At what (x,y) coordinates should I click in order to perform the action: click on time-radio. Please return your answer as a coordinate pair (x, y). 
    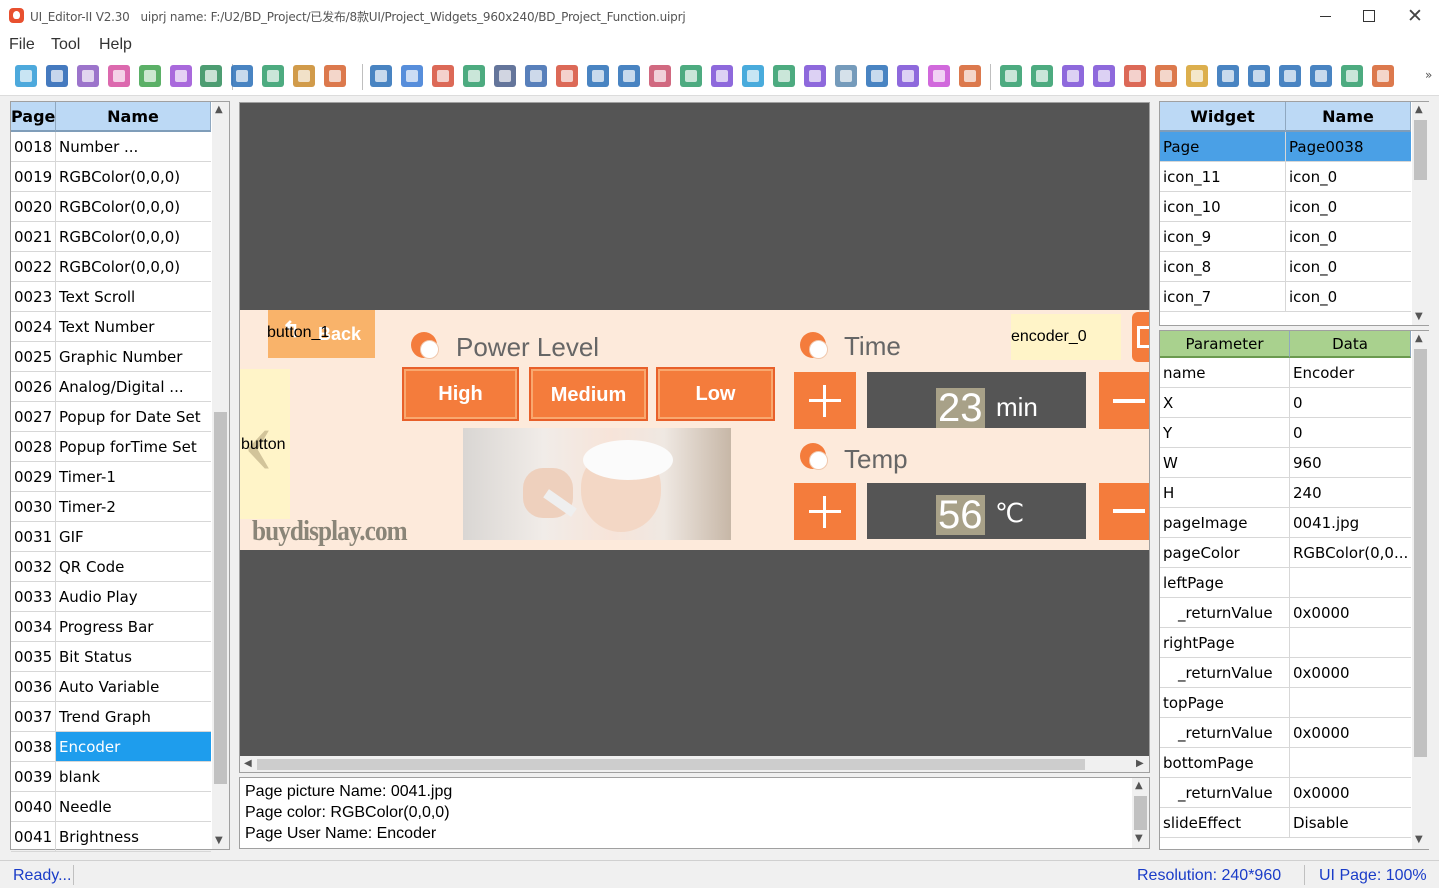
    Looking at the image, I should click on (814, 345).